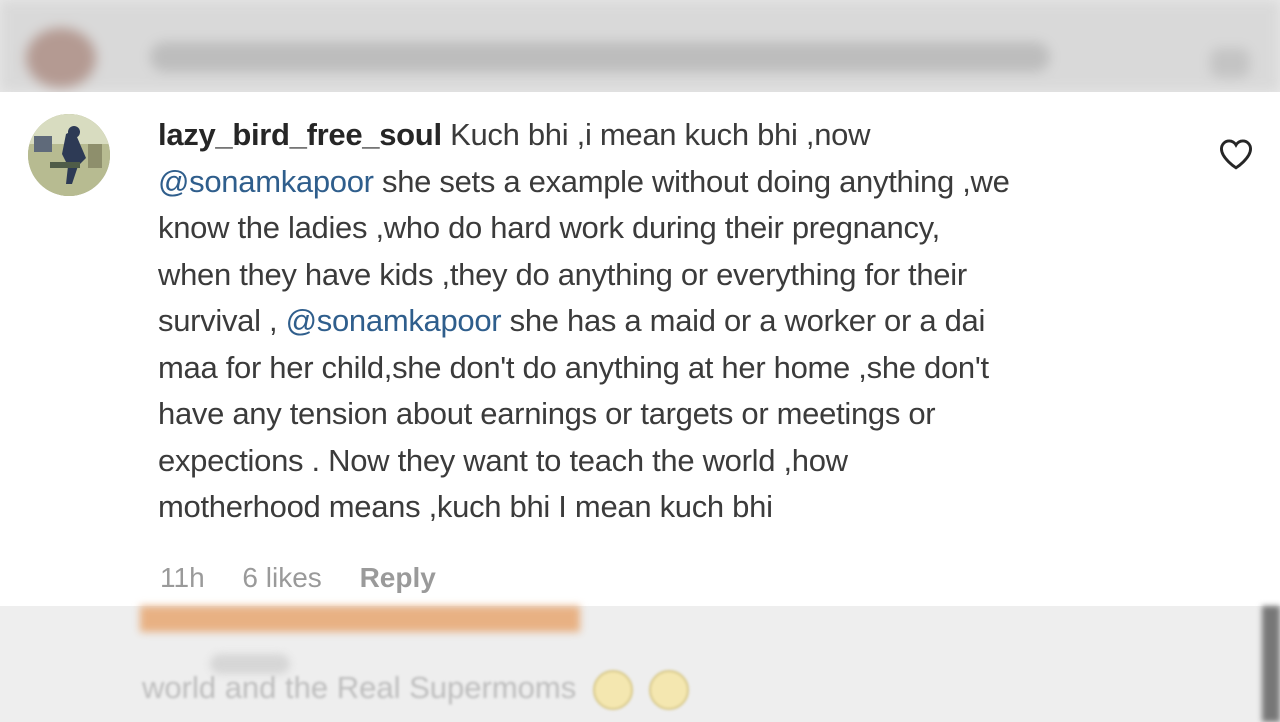 This screenshot has height=722, width=1280. Describe the element at coordinates (1236, 154) in the screenshot. I see `heart-icon` at that location.